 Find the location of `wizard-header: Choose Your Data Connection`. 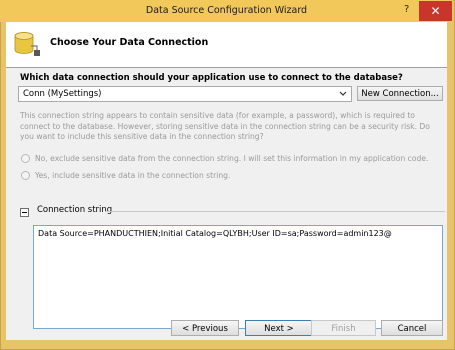

wizard-header: Choose Your Data Connection is located at coordinates (226, 45).